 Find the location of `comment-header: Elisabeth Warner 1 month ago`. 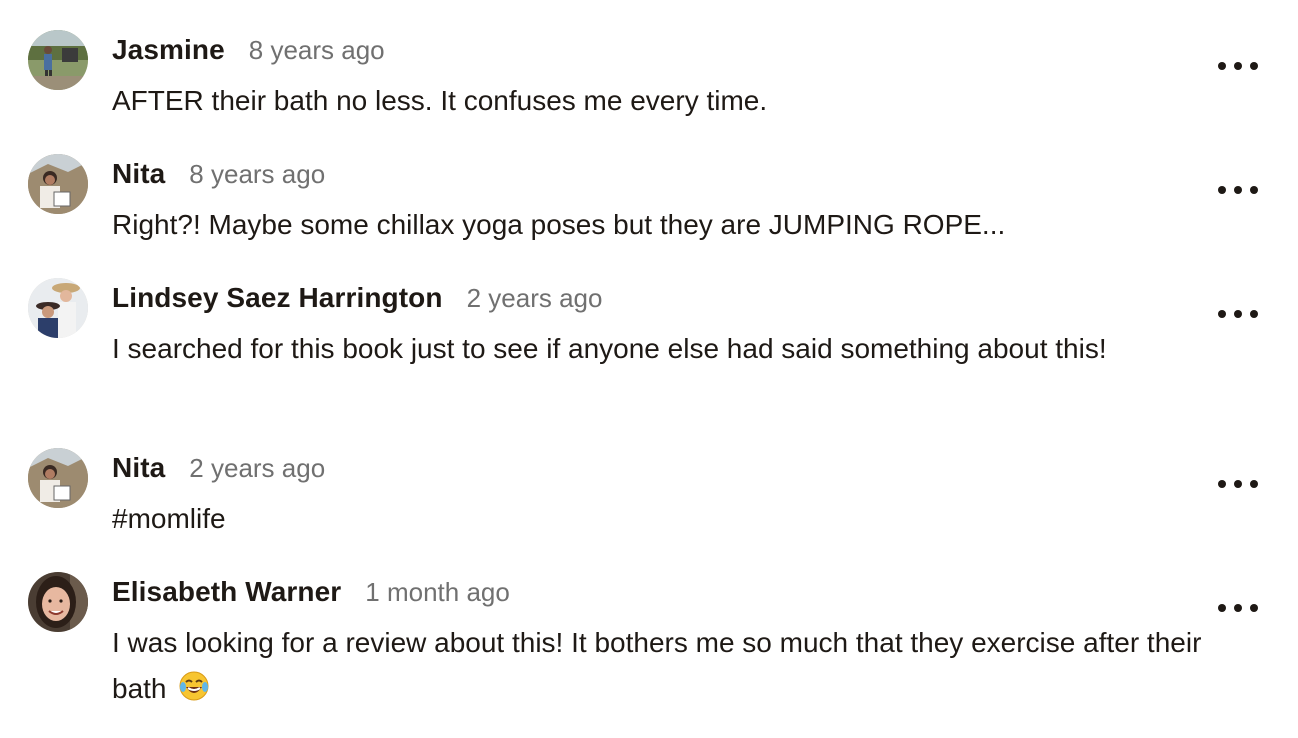

comment-header: Elisabeth Warner 1 month ago is located at coordinates (311, 594).